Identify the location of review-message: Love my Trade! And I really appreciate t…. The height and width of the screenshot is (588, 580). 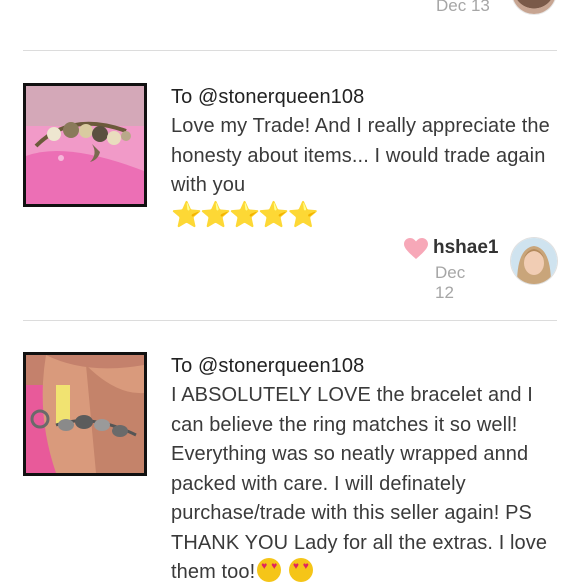
(360, 155).